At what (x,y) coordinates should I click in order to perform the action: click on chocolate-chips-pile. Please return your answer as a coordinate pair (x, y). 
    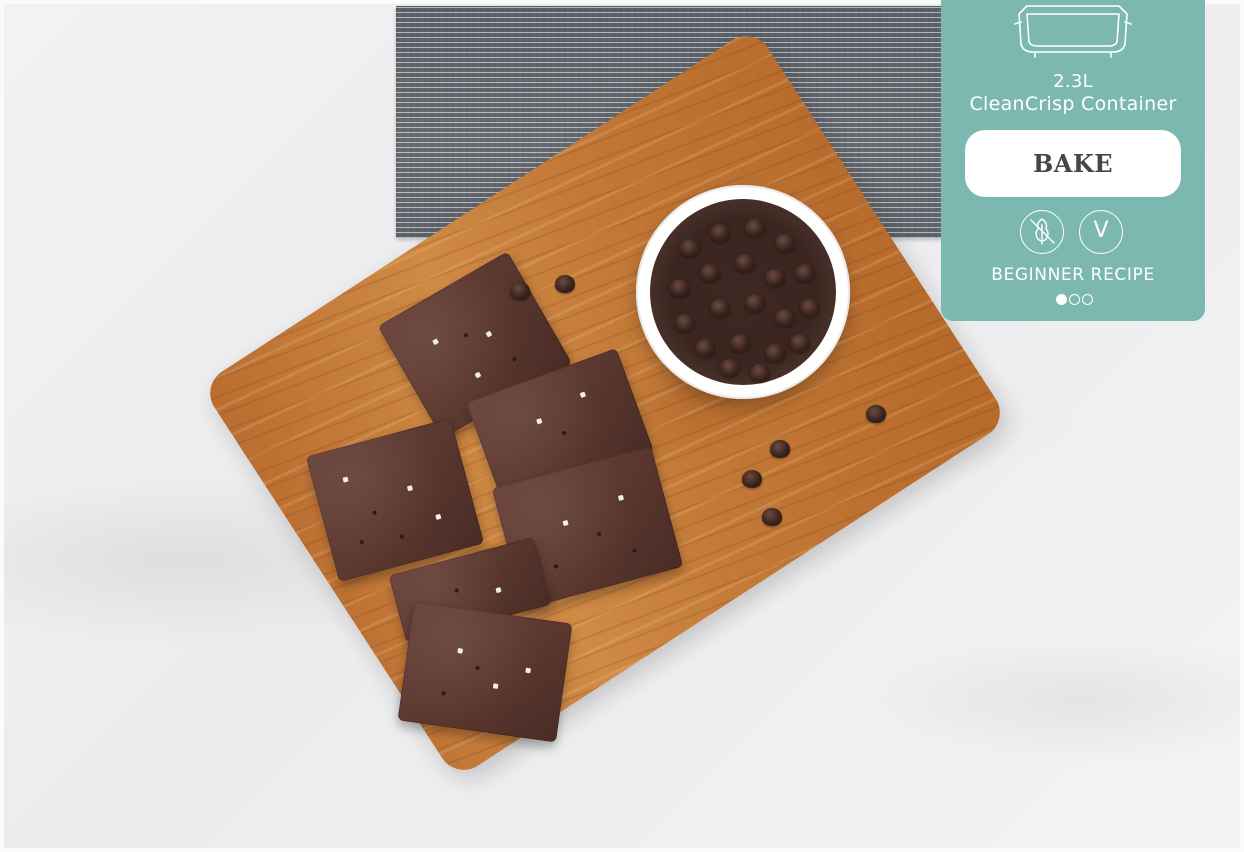
    Looking at the image, I should click on (743, 292).